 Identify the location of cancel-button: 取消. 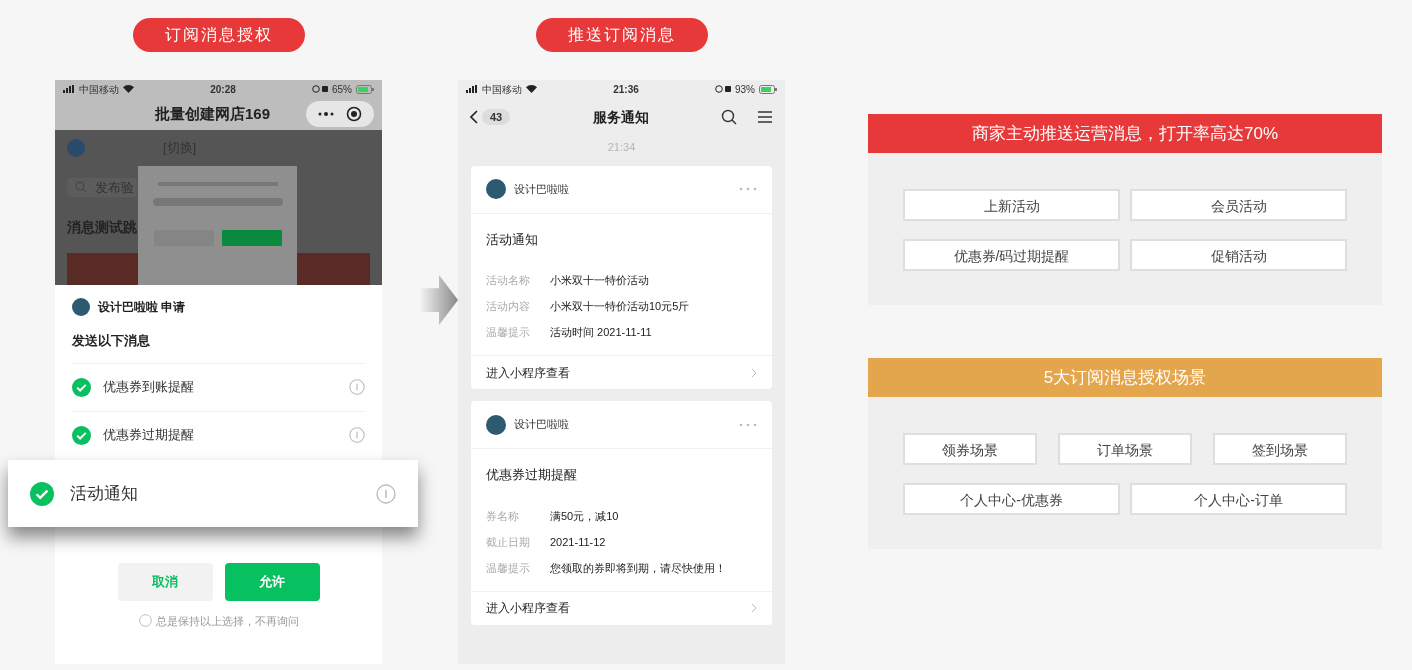
(165, 581).